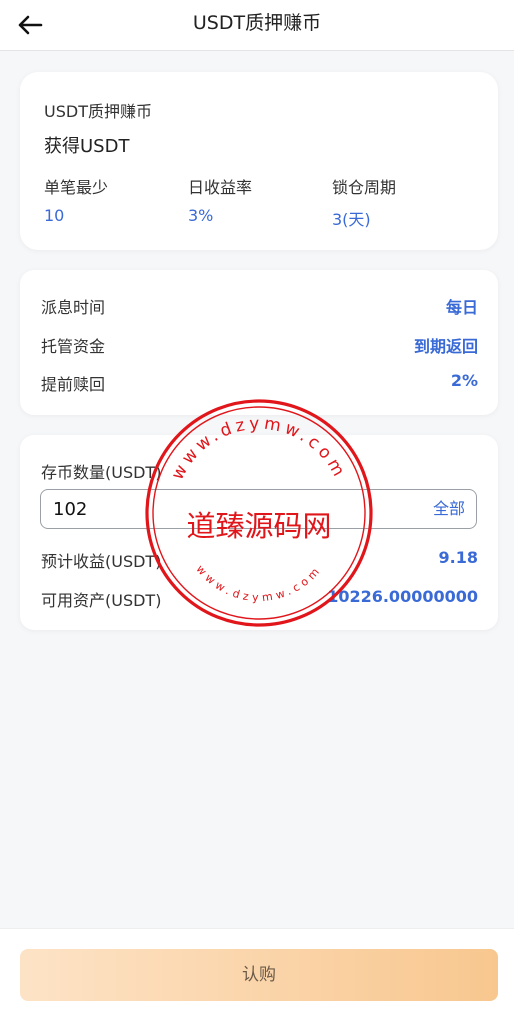  What do you see at coordinates (101, 472) in the screenshot?
I see `deposit-amount-label: 存币数量(USDT)` at bounding box center [101, 472].